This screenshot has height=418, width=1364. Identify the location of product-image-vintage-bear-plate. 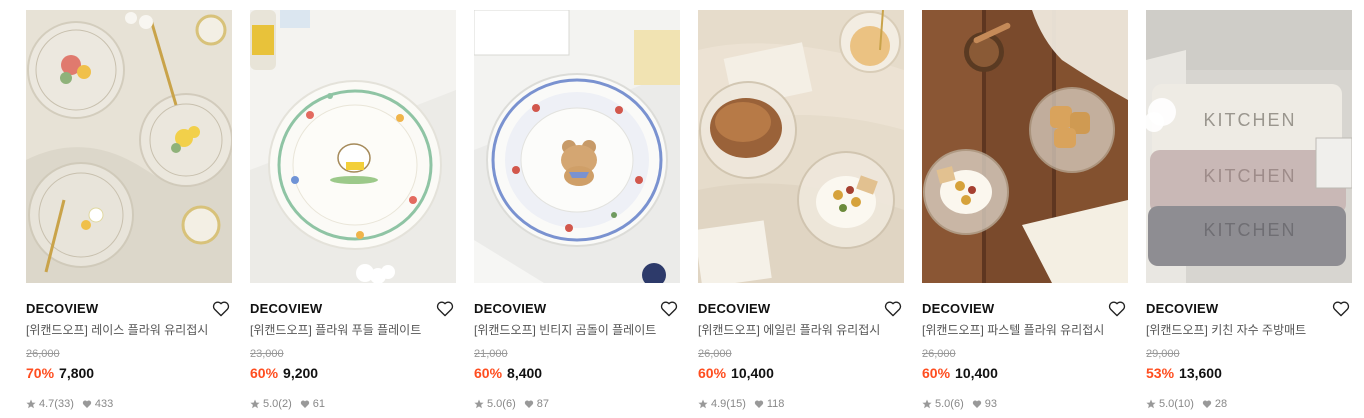
(577, 146).